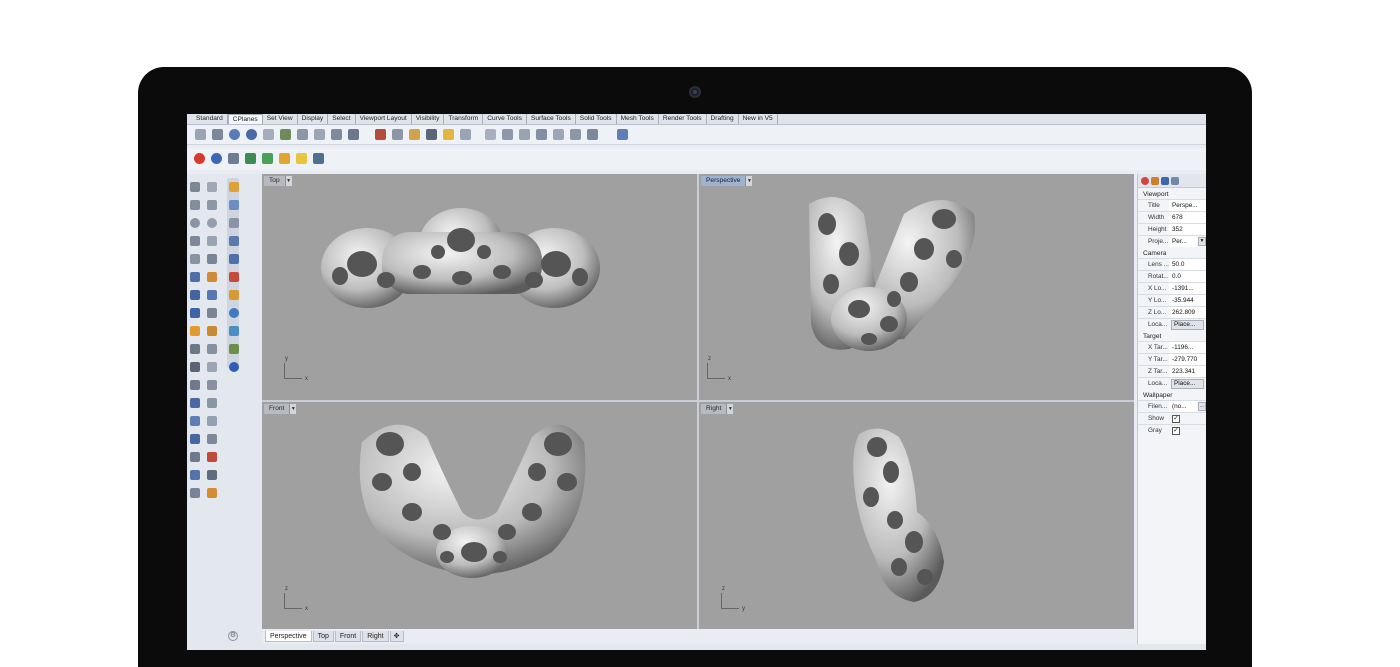 The height and width of the screenshot is (667, 1400). What do you see at coordinates (558, 134) in the screenshot?
I see `cplane-flip-icon` at bounding box center [558, 134].